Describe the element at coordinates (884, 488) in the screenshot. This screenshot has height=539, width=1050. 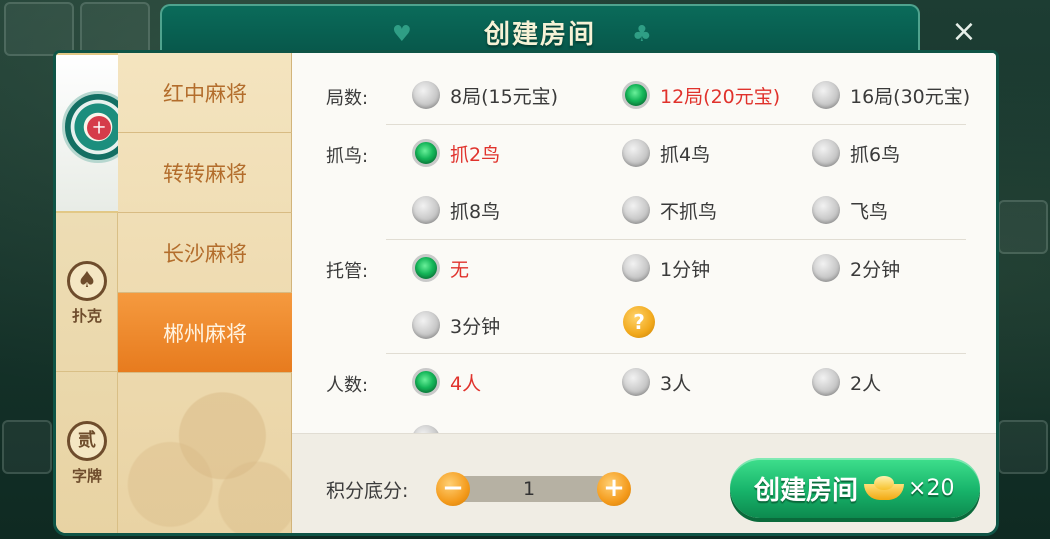
I see `gold-ingot-icon` at that location.